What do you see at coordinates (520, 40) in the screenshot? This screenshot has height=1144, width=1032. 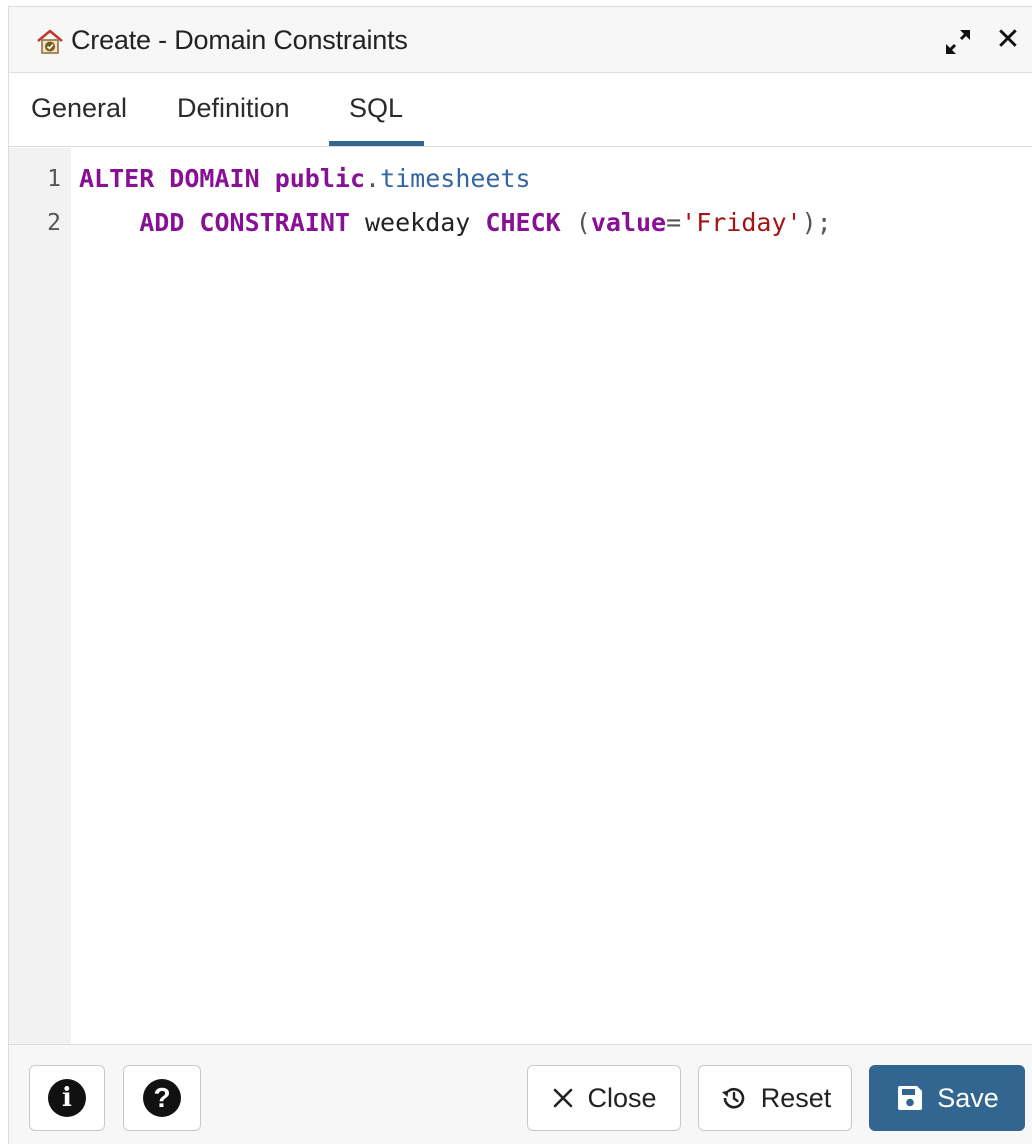 I see `dialog-header: Create - Domain Constraints ✕` at bounding box center [520, 40].